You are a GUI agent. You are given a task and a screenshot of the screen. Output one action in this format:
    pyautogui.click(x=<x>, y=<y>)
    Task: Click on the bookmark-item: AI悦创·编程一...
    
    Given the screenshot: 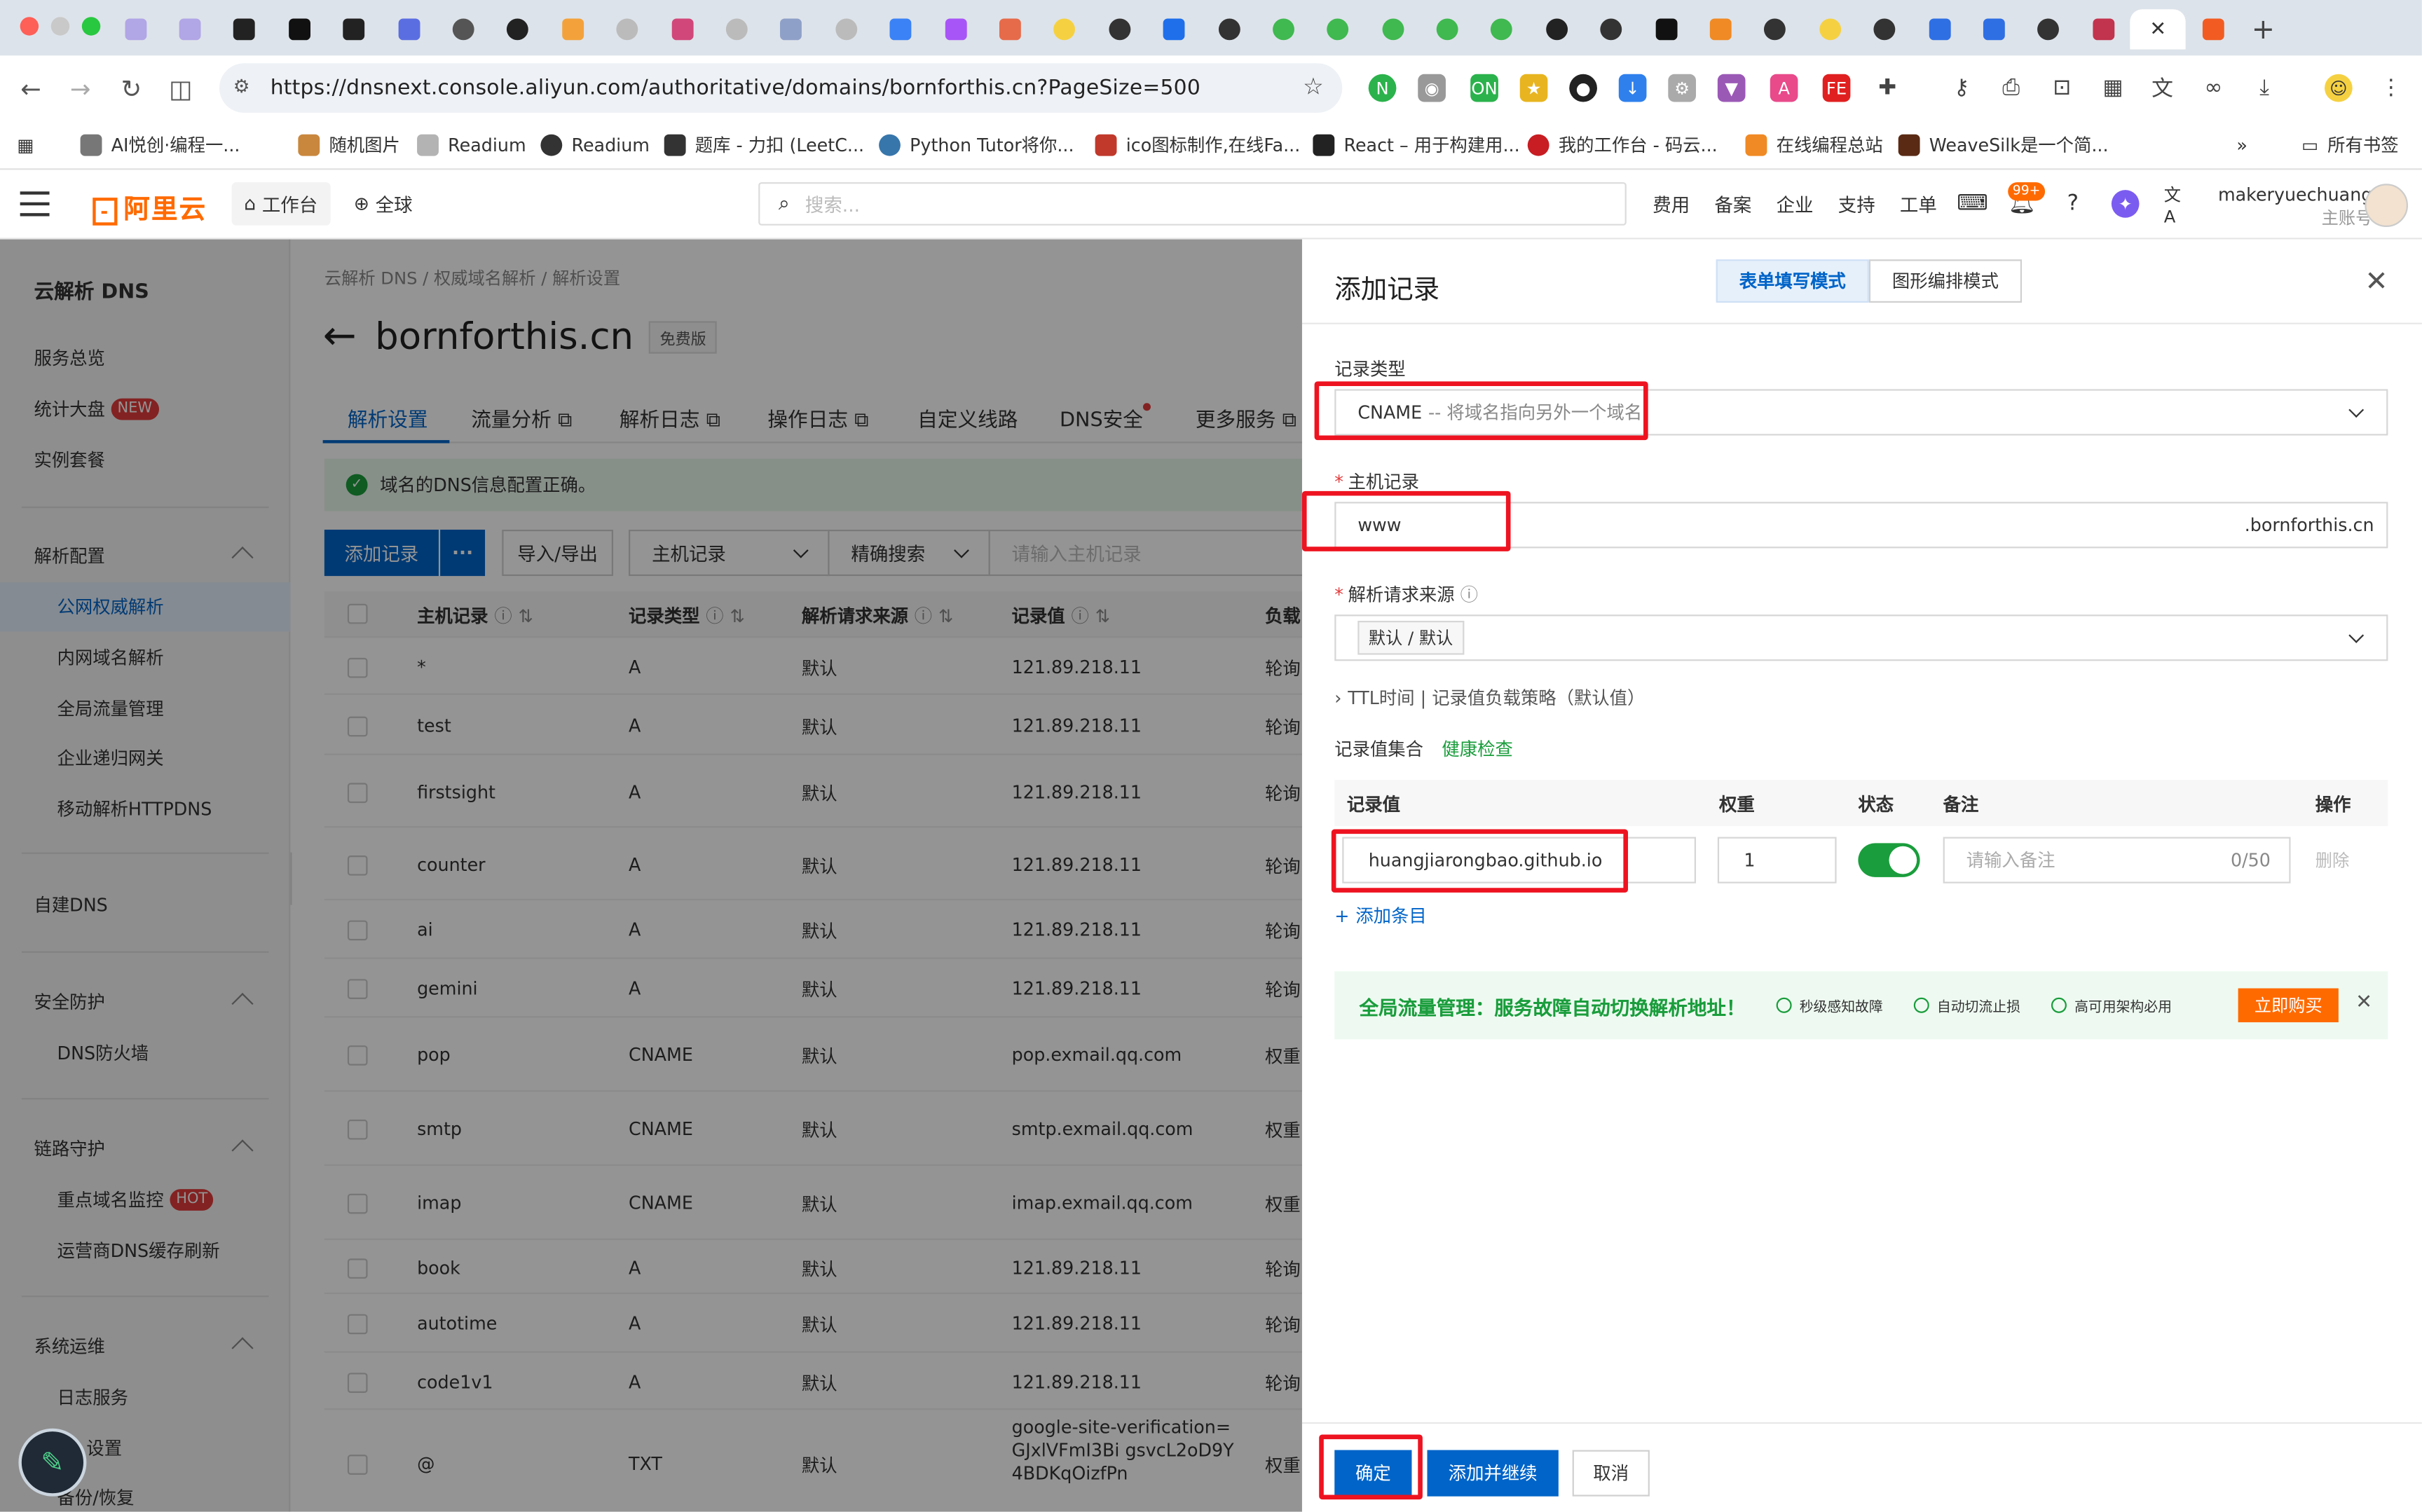 What is the action you would take?
    pyautogui.click(x=160, y=145)
    